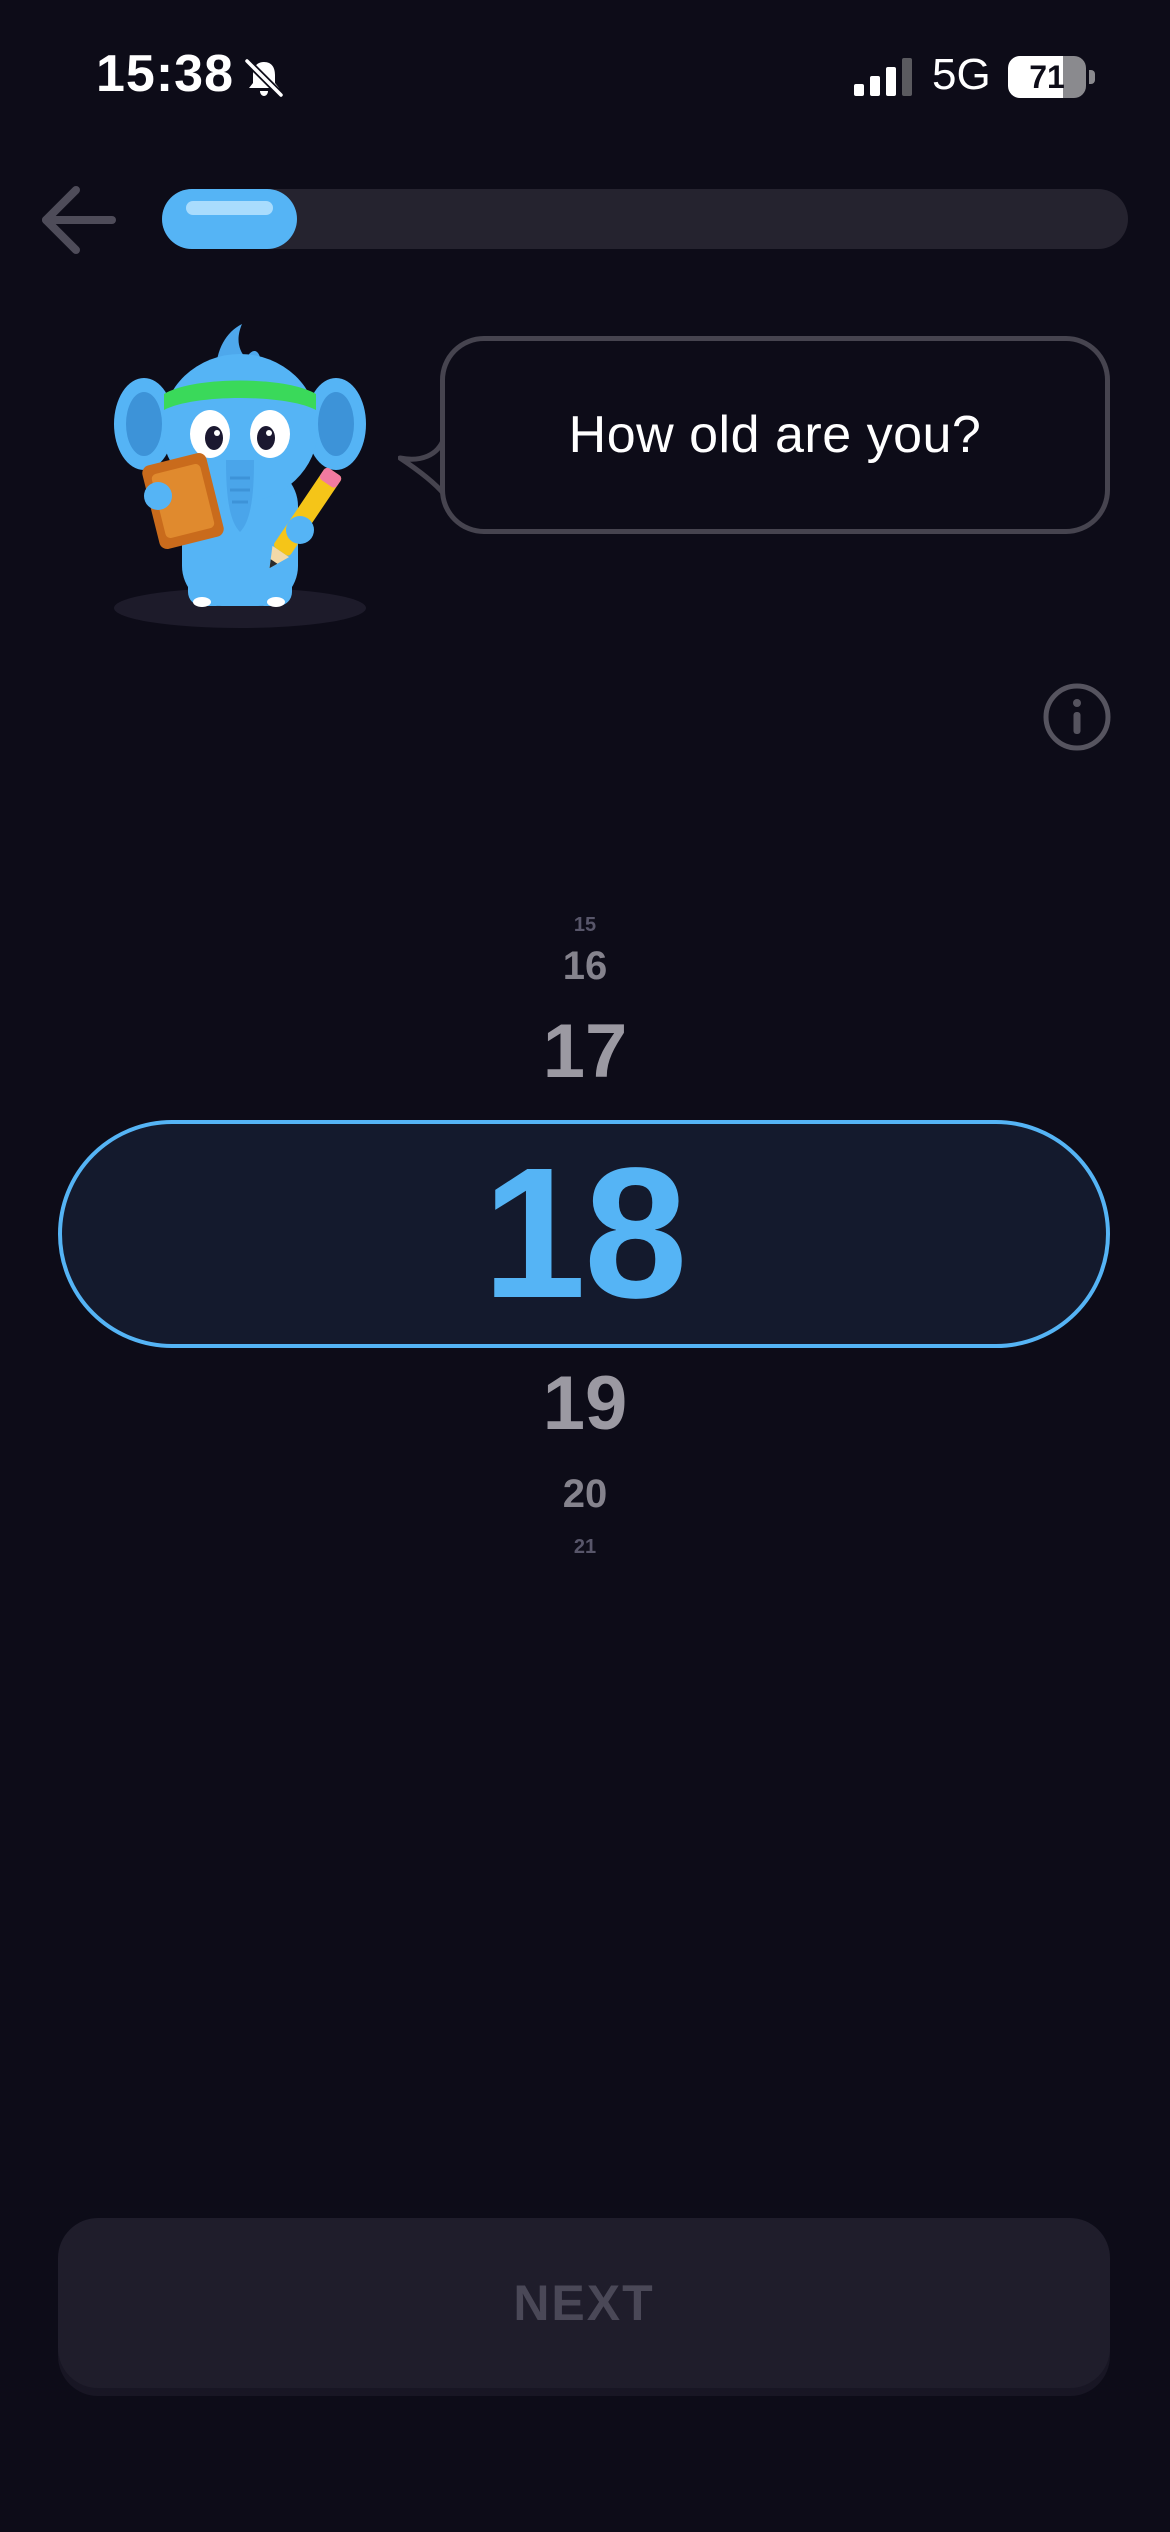  What do you see at coordinates (264, 78) in the screenshot?
I see `bell-slash-icon` at bounding box center [264, 78].